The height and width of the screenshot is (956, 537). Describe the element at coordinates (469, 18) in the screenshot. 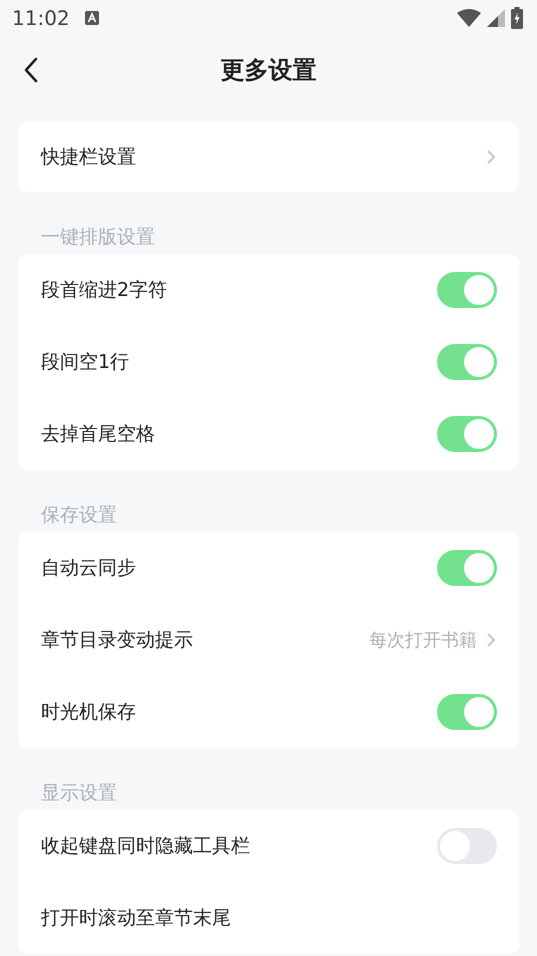

I see `wifi-icon` at that location.